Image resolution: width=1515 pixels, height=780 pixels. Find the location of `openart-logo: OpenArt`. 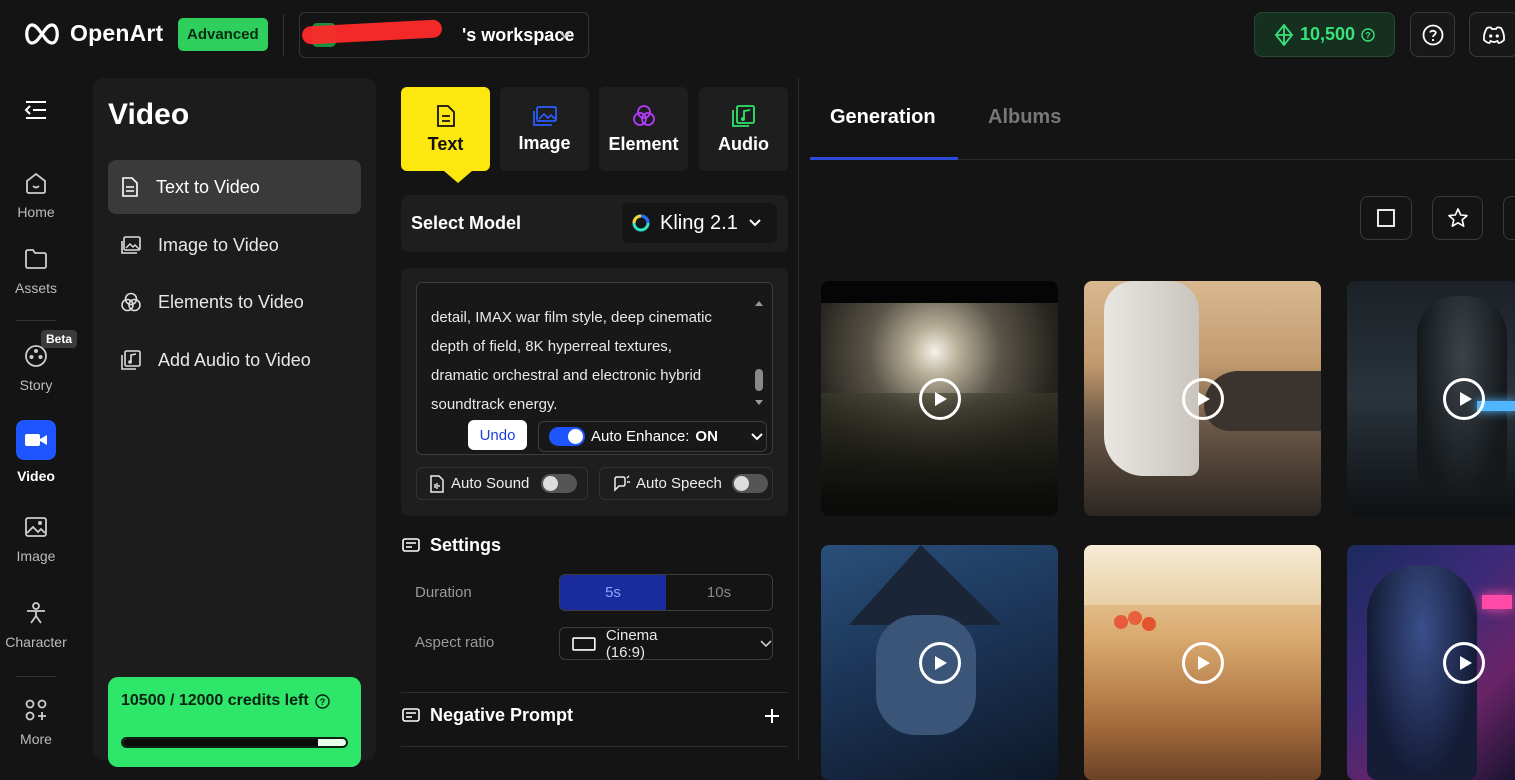

openart-logo: OpenArt is located at coordinates (92, 33).